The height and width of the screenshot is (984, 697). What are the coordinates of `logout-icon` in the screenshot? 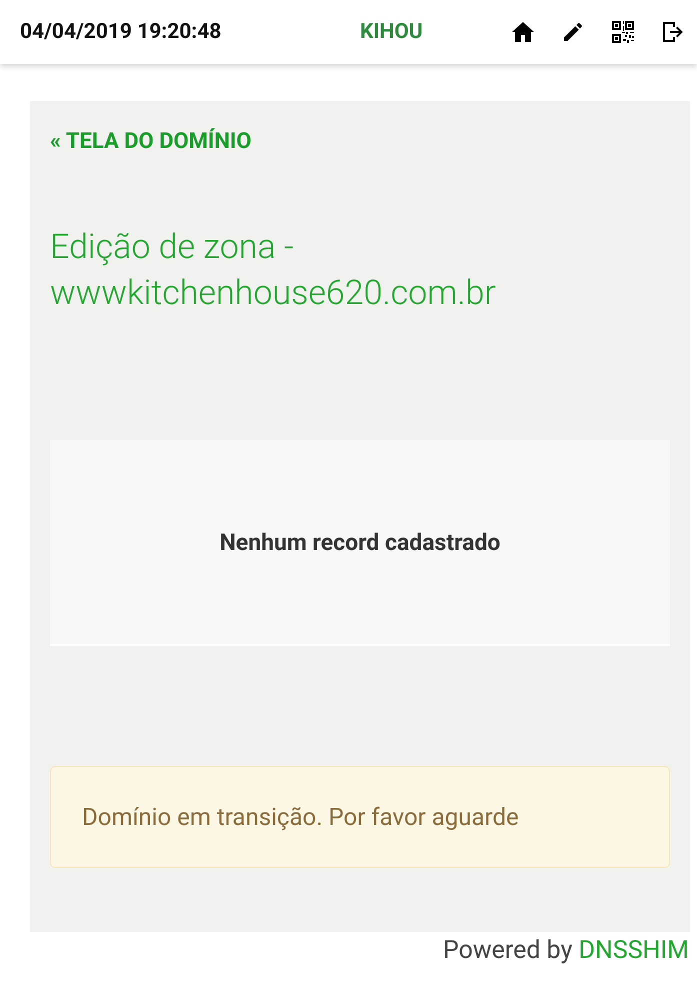 It's located at (671, 32).